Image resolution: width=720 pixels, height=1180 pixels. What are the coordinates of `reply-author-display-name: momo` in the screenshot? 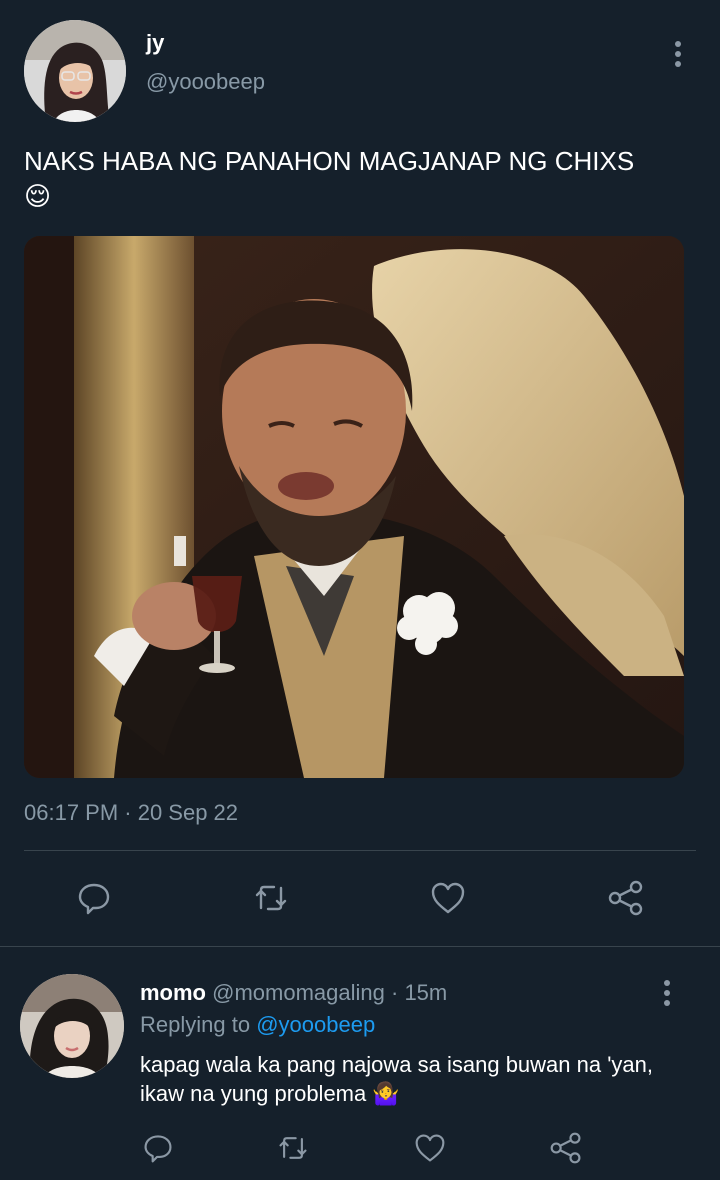 It's located at (173, 992).